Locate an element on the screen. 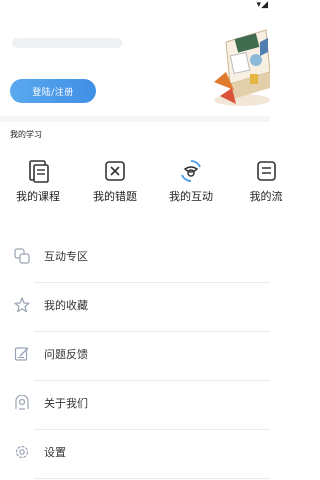 This screenshot has width=320, height=480. my-interaction-button: 我的互动 is located at coordinates (191, 186).